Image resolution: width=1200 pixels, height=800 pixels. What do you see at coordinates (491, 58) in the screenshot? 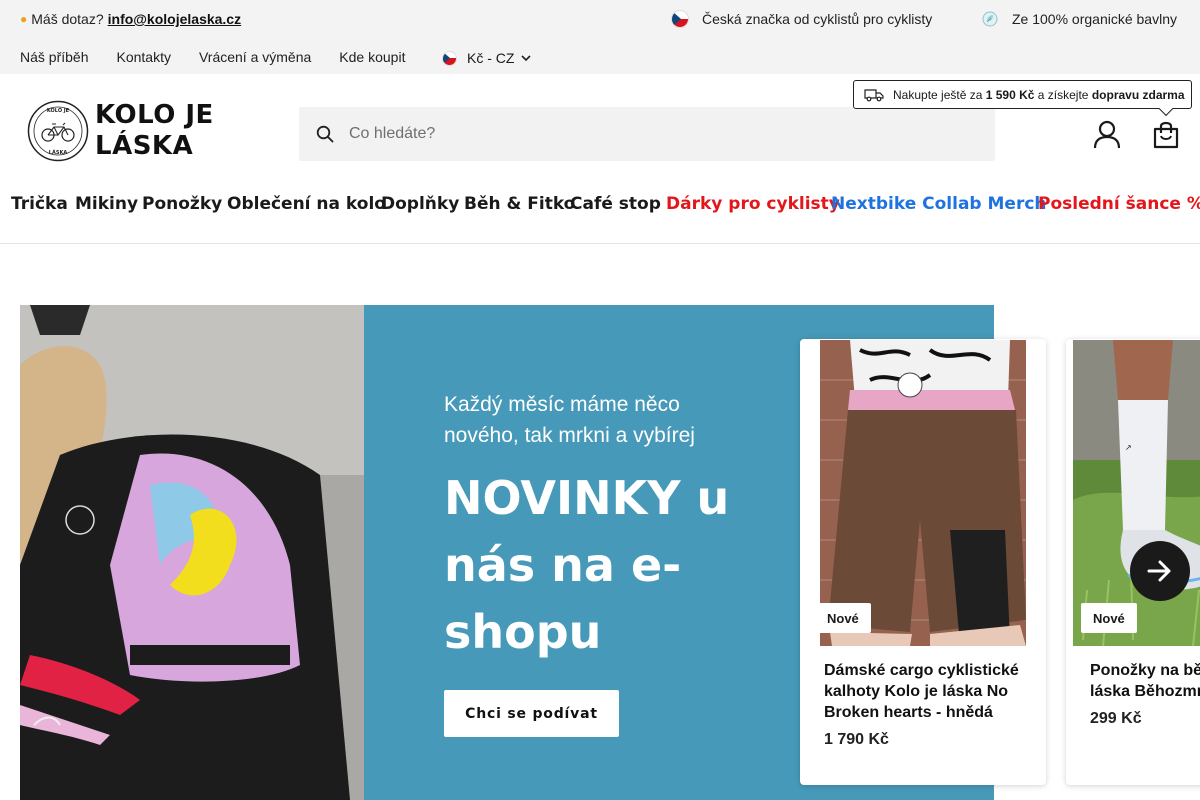
I see `currency-label: Kč - CZ` at bounding box center [491, 58].